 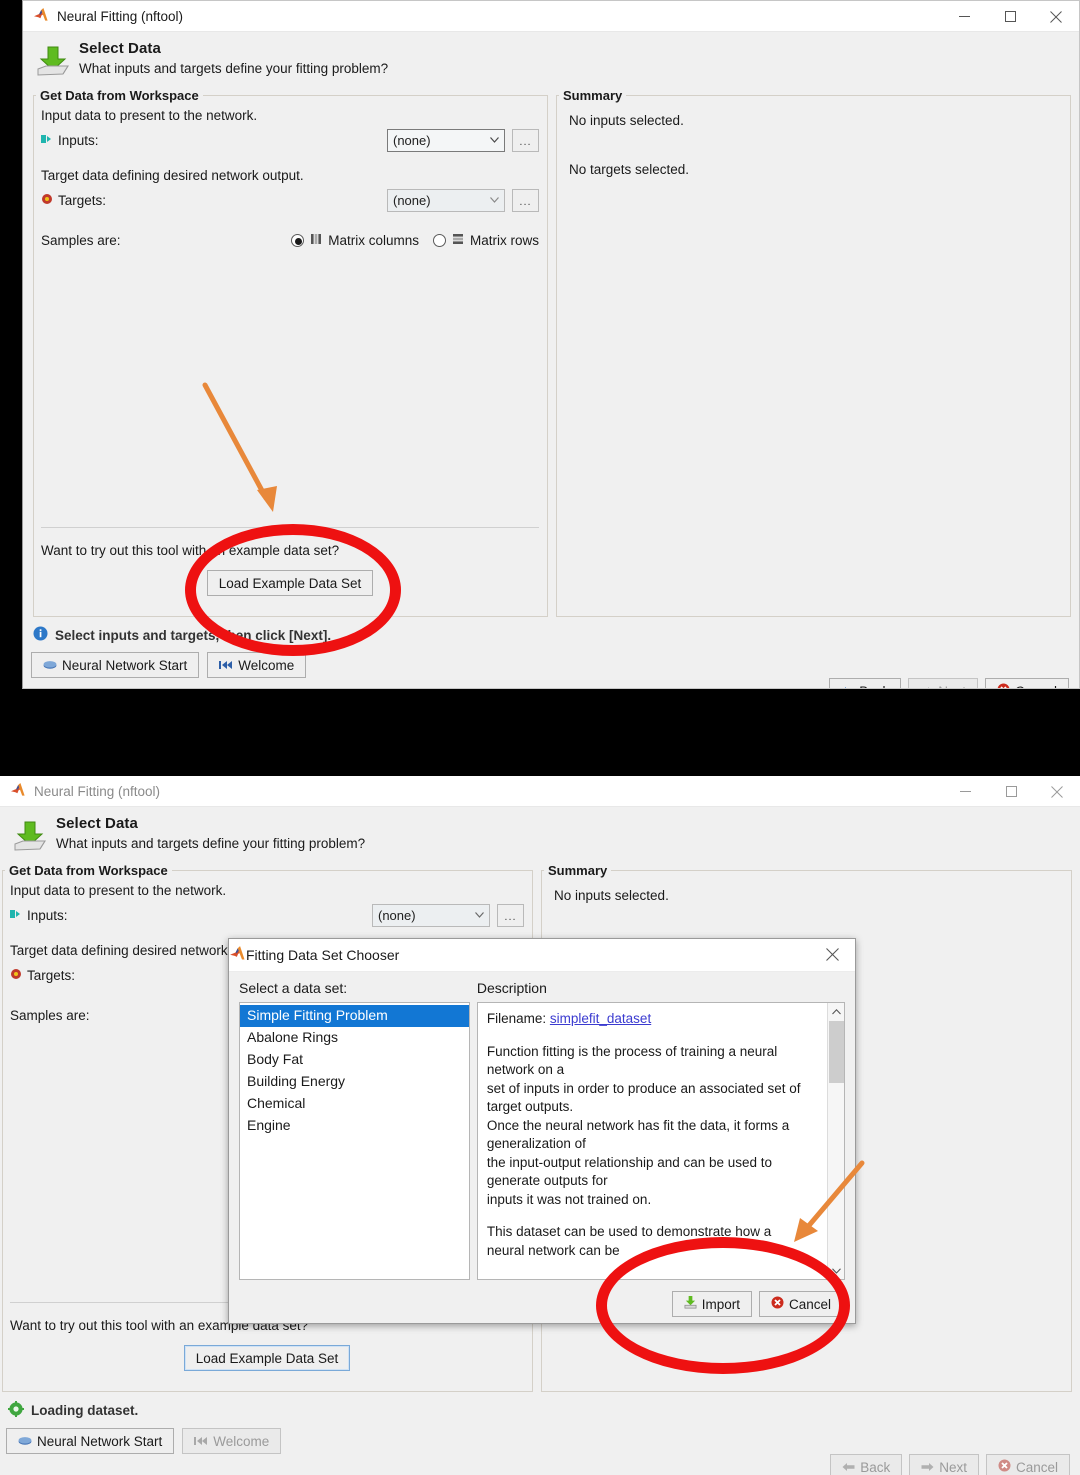 What do you see at coordinates (926, 686) in the screenshot?
I see `next-arrow-icon` at bounding box center [926, 686].